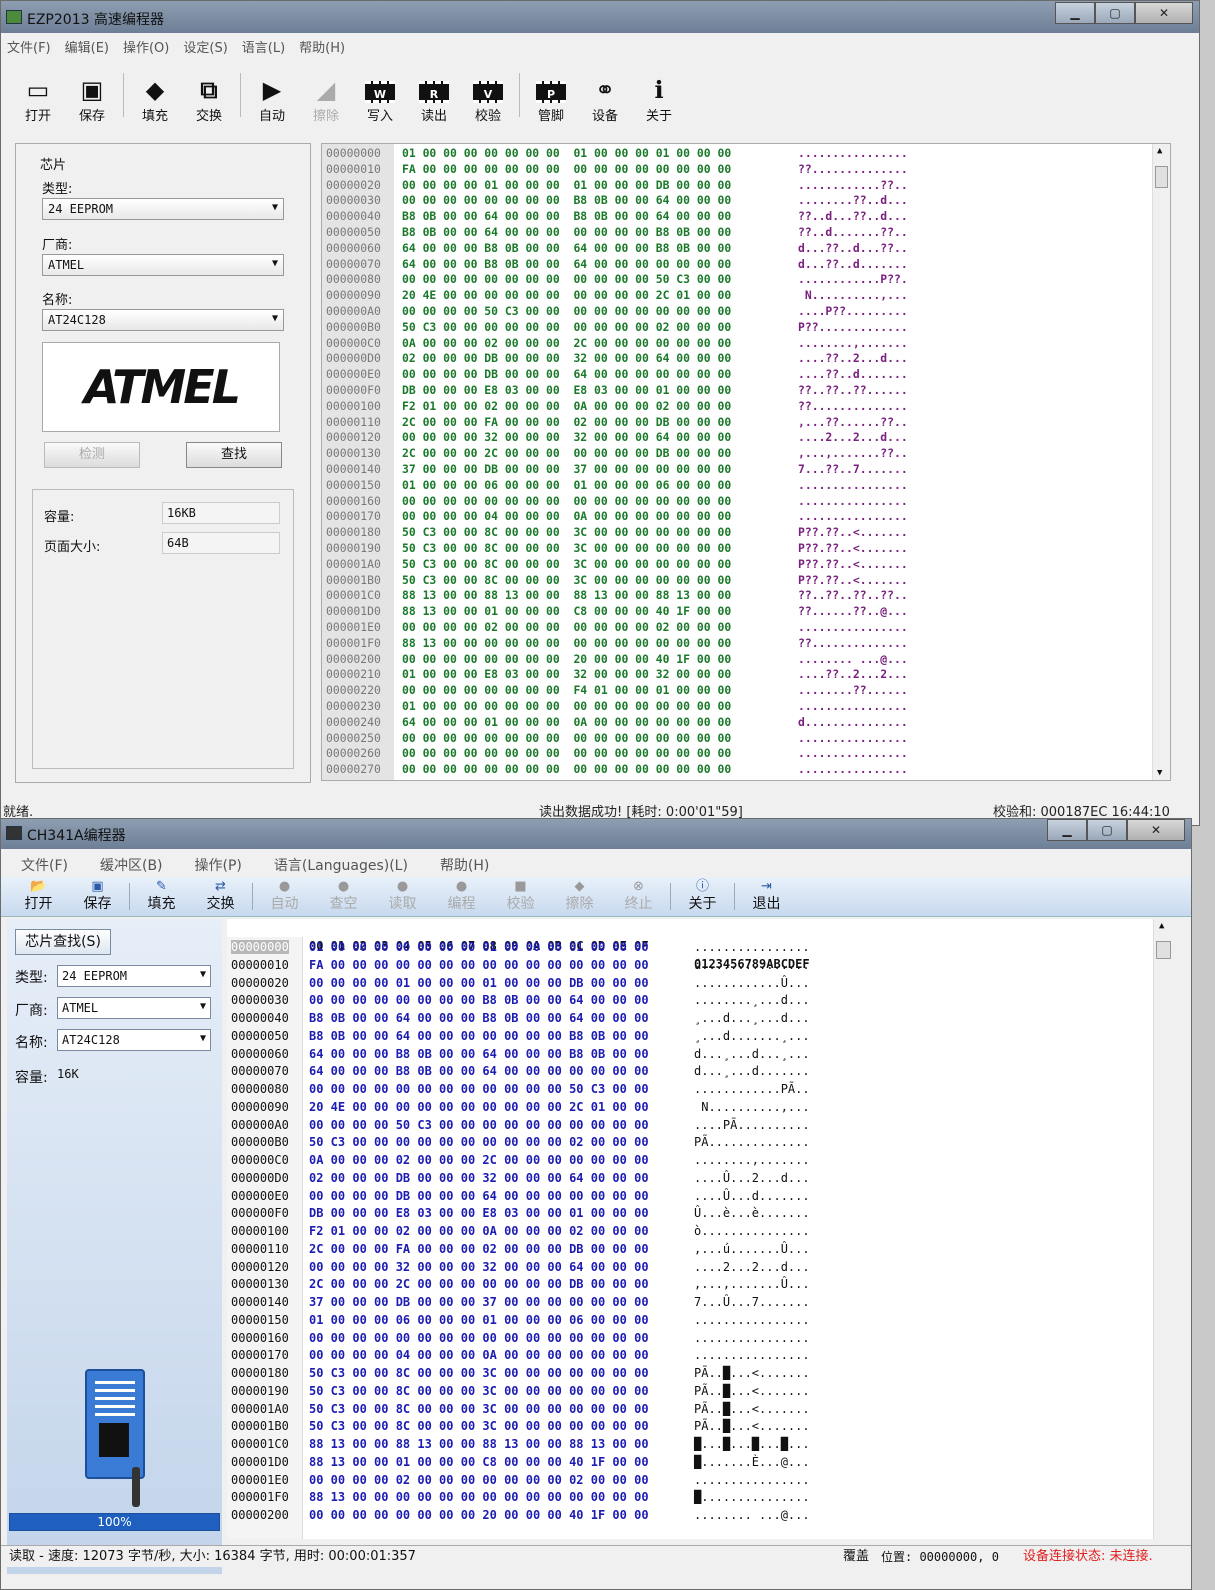 This screenshot has height=1590, width=1215. What do you see at coordinates (326, 105) in the screenshot?
I see `erase-button: ◢ 擦除` at bounding box center [326, 105].